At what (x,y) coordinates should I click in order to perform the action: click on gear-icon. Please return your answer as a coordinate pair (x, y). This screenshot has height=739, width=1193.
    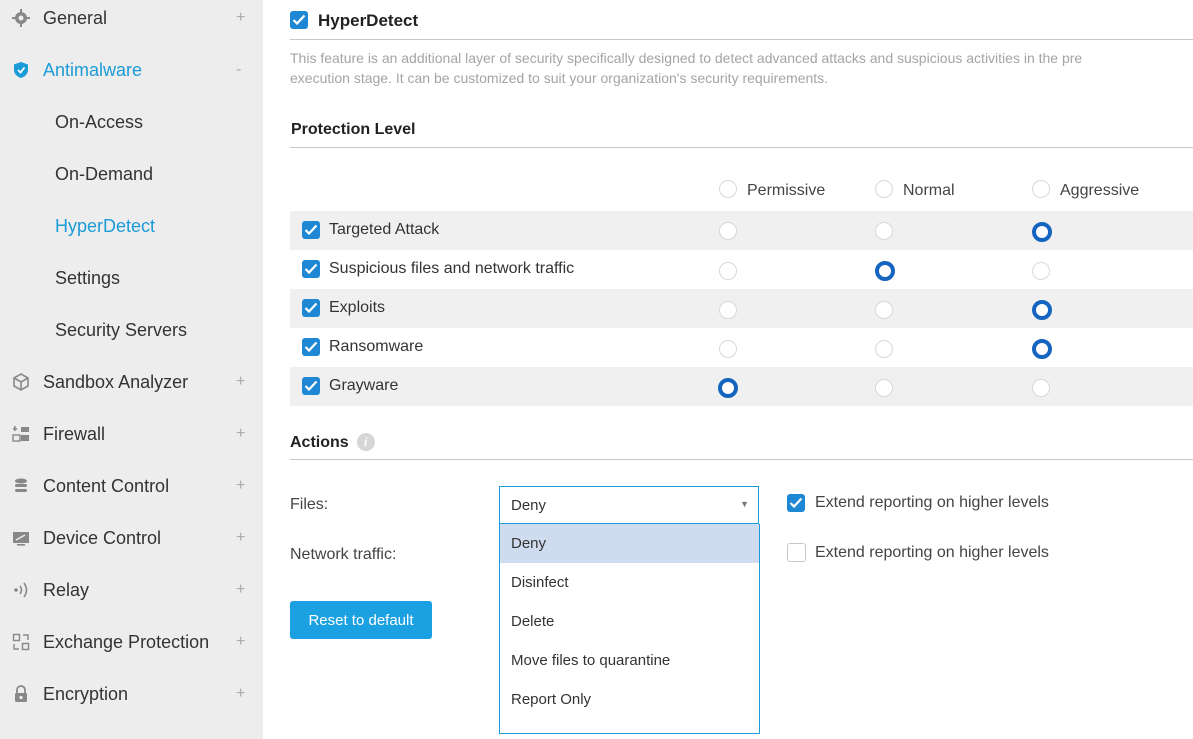
    Looking at the image, I should click on (21, 18).